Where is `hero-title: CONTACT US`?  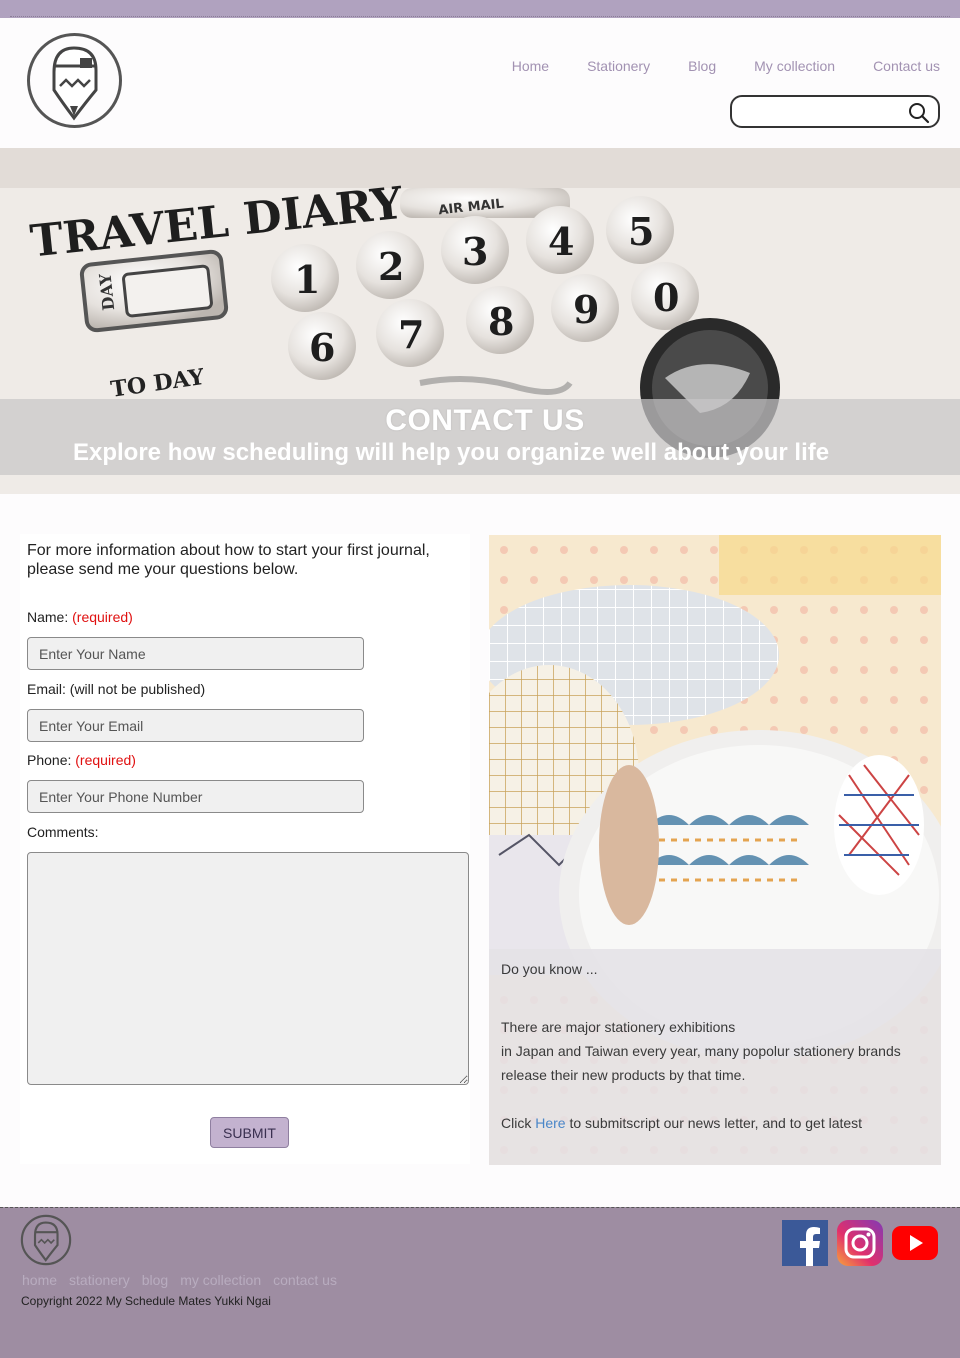
hero-title: CONTACT US is located at coordinates (485, 420).